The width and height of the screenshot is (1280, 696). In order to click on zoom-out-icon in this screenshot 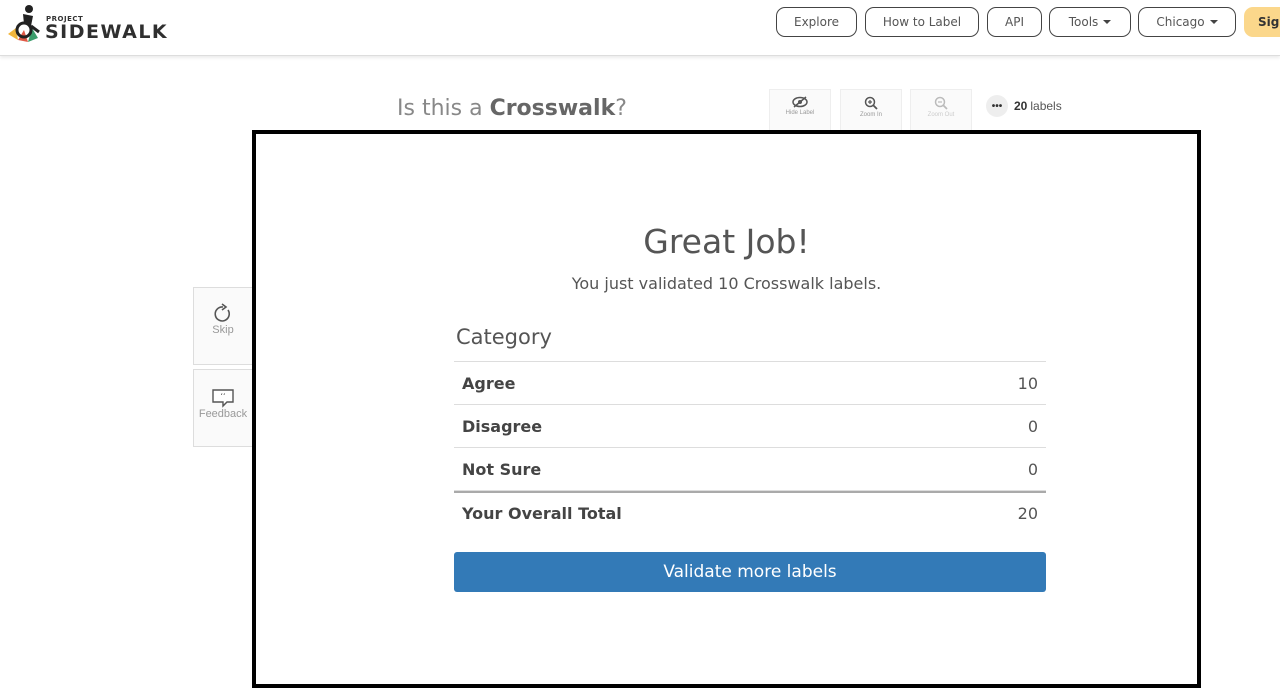, I will do `click(941, 103)`.